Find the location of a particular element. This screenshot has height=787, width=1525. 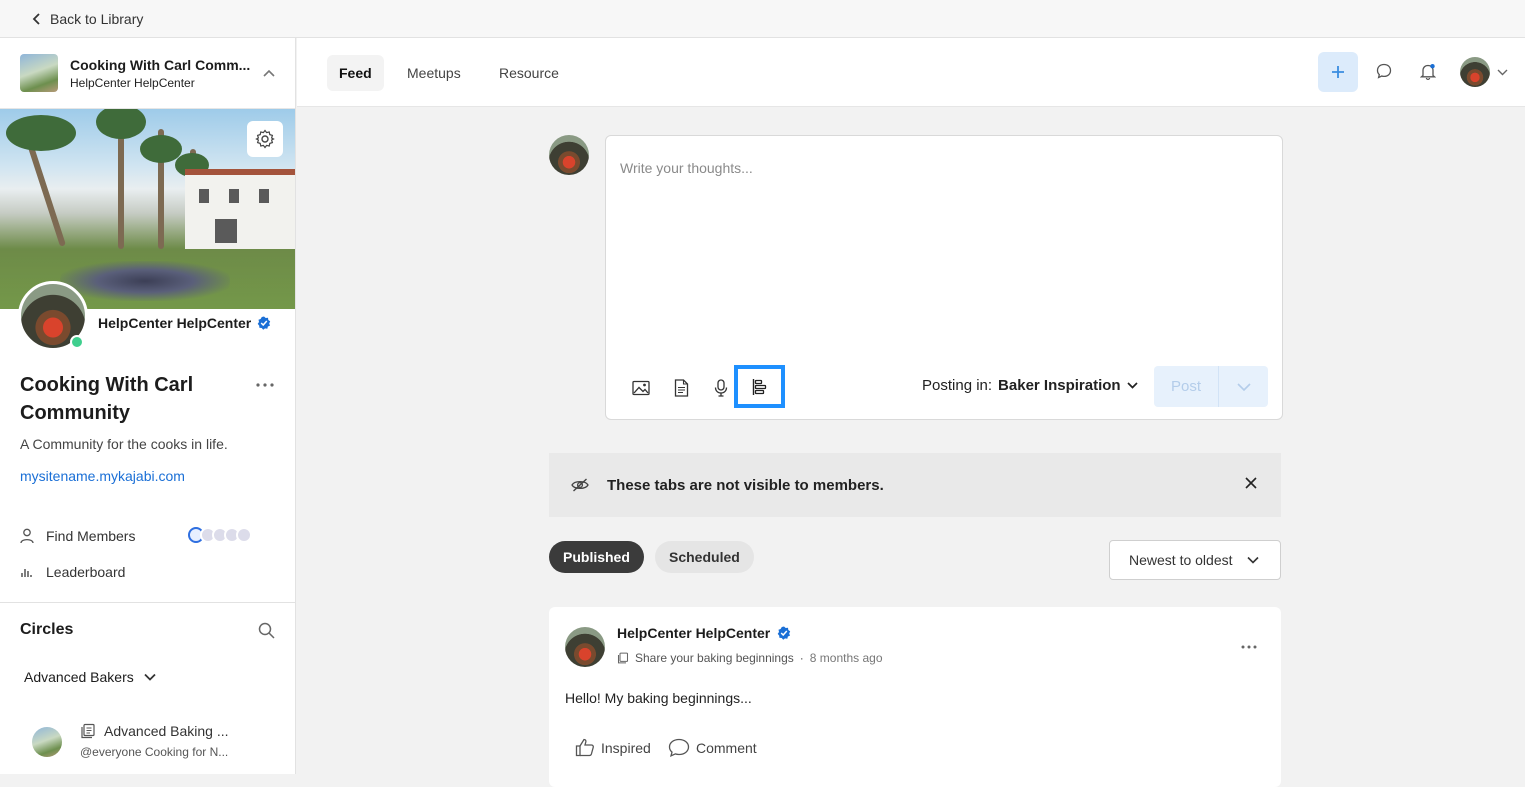

community-tagline: A Community for the cooks in life. is located at coordinates (124, 444).